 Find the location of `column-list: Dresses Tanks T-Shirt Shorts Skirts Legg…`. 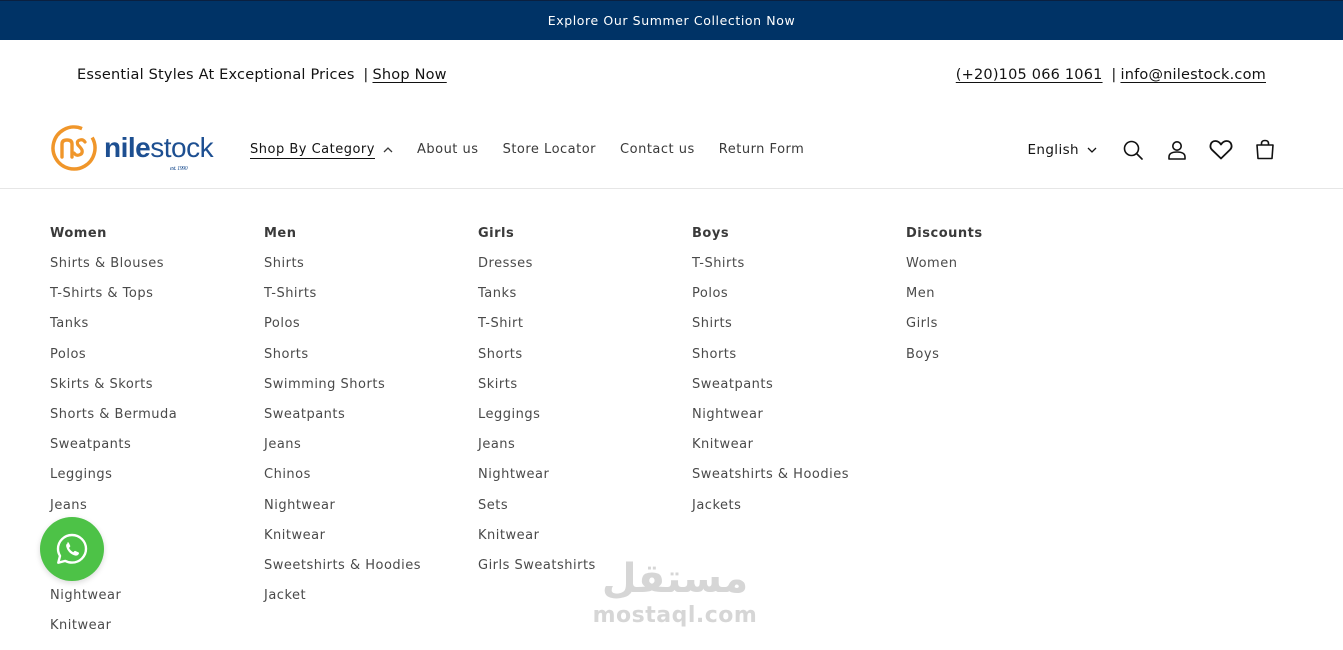

column-list: Dresses Tanks T-Shirt Shorts Skirts Legg… is located at coordinates (537, 422).